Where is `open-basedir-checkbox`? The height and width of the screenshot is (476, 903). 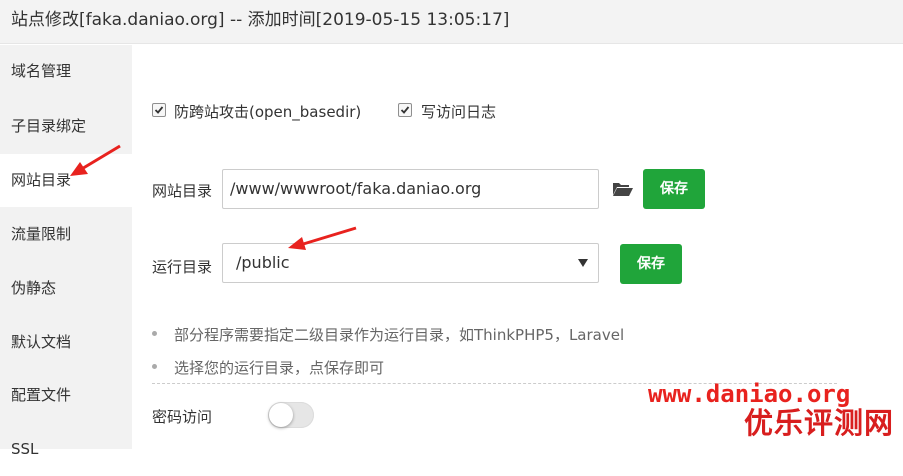 open-basedir-checkbox is located at coordinates (159, 110).